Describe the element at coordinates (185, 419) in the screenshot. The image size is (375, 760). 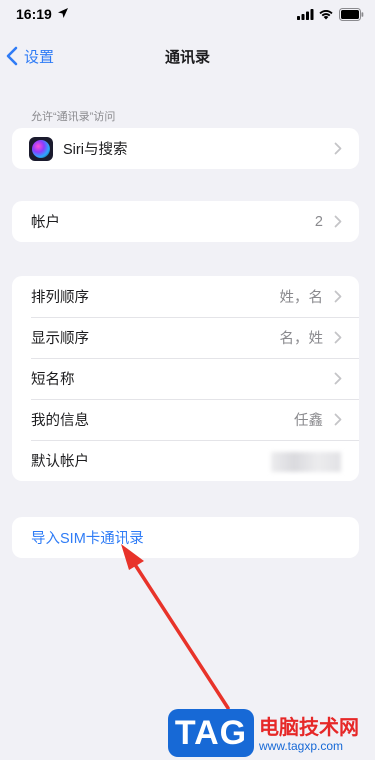
I see `my-info-row: 我的信息 任鑫` at that location.